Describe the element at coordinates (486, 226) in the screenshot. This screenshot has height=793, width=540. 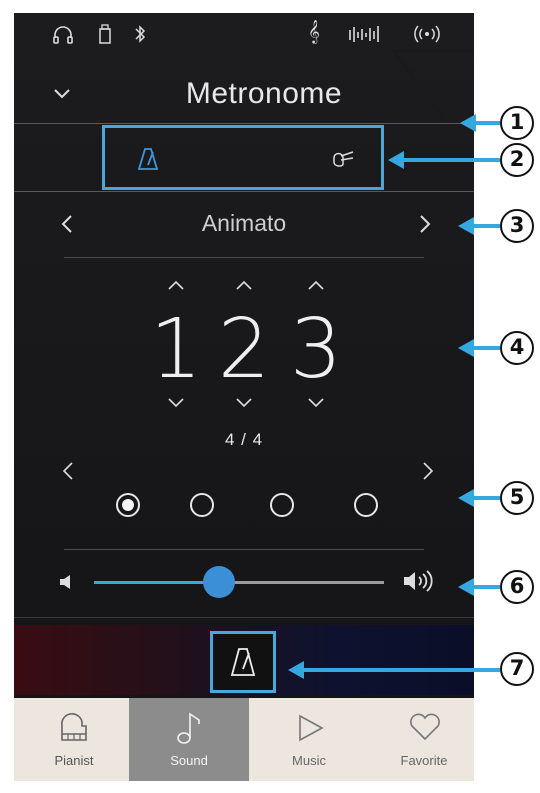
I see `callout-3-arrow` at that location.